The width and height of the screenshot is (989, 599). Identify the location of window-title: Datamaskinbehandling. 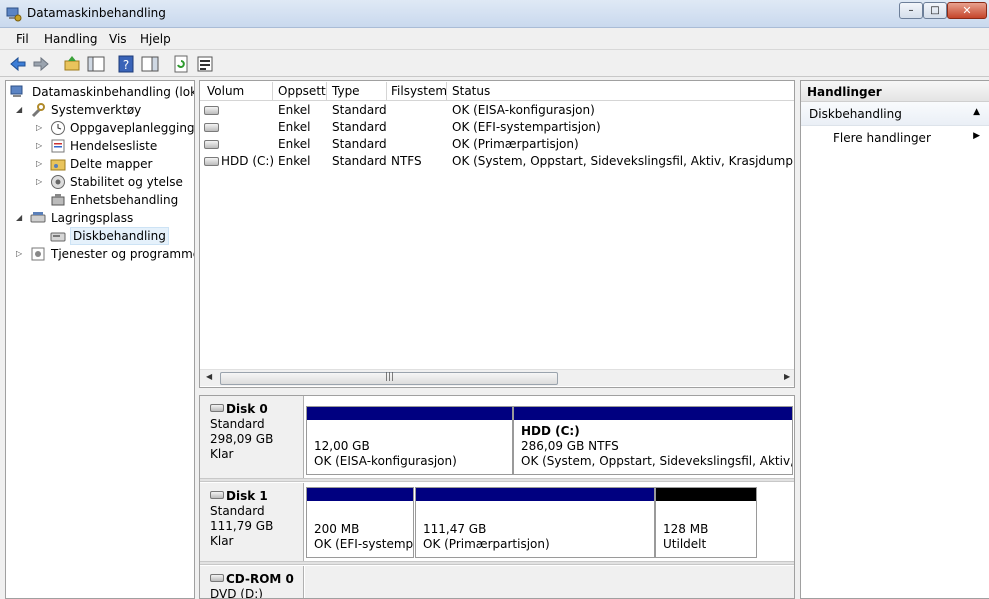
(96, 13).